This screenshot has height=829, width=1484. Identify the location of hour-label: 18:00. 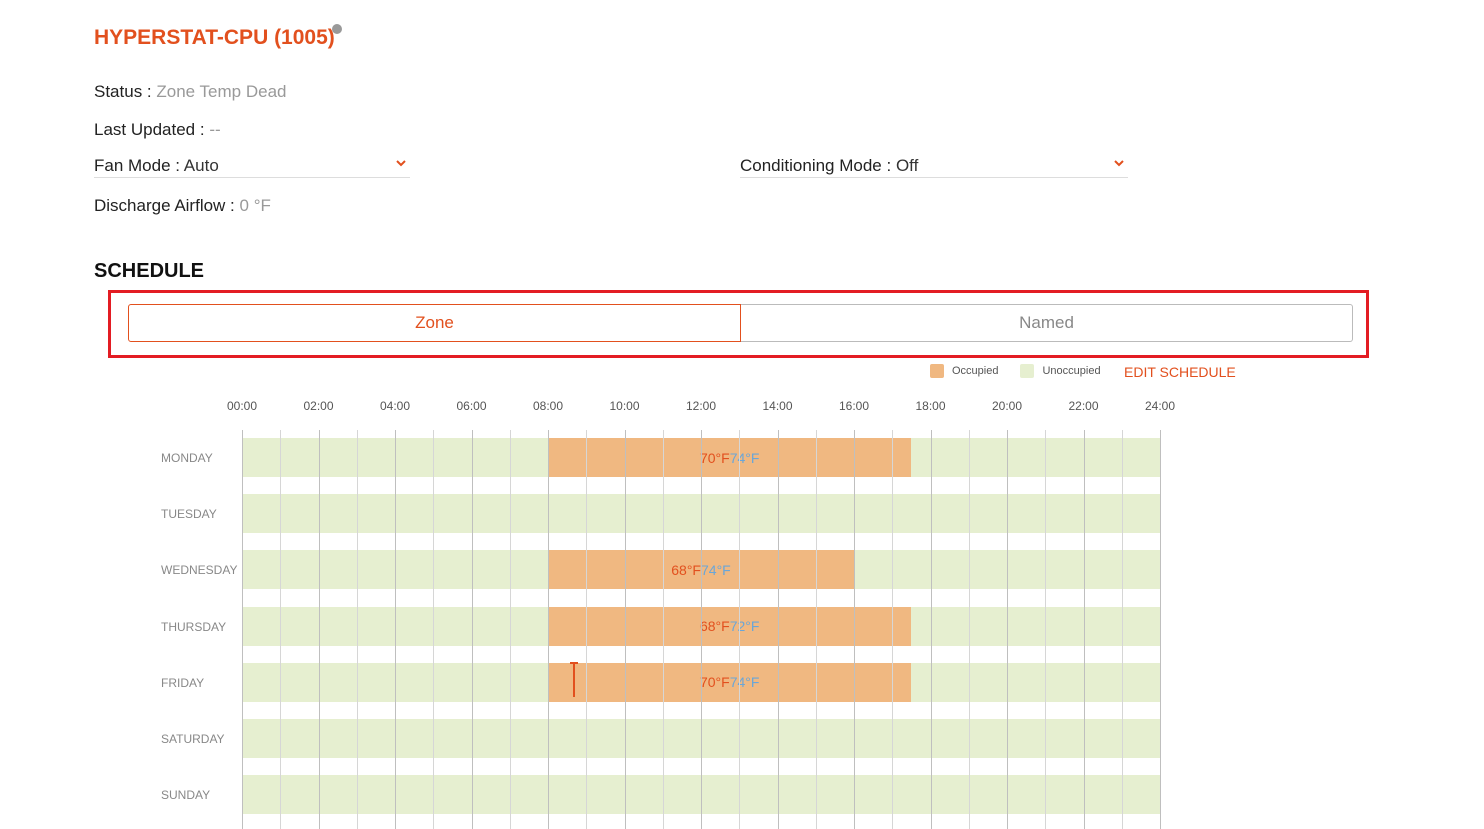
(930, 406).